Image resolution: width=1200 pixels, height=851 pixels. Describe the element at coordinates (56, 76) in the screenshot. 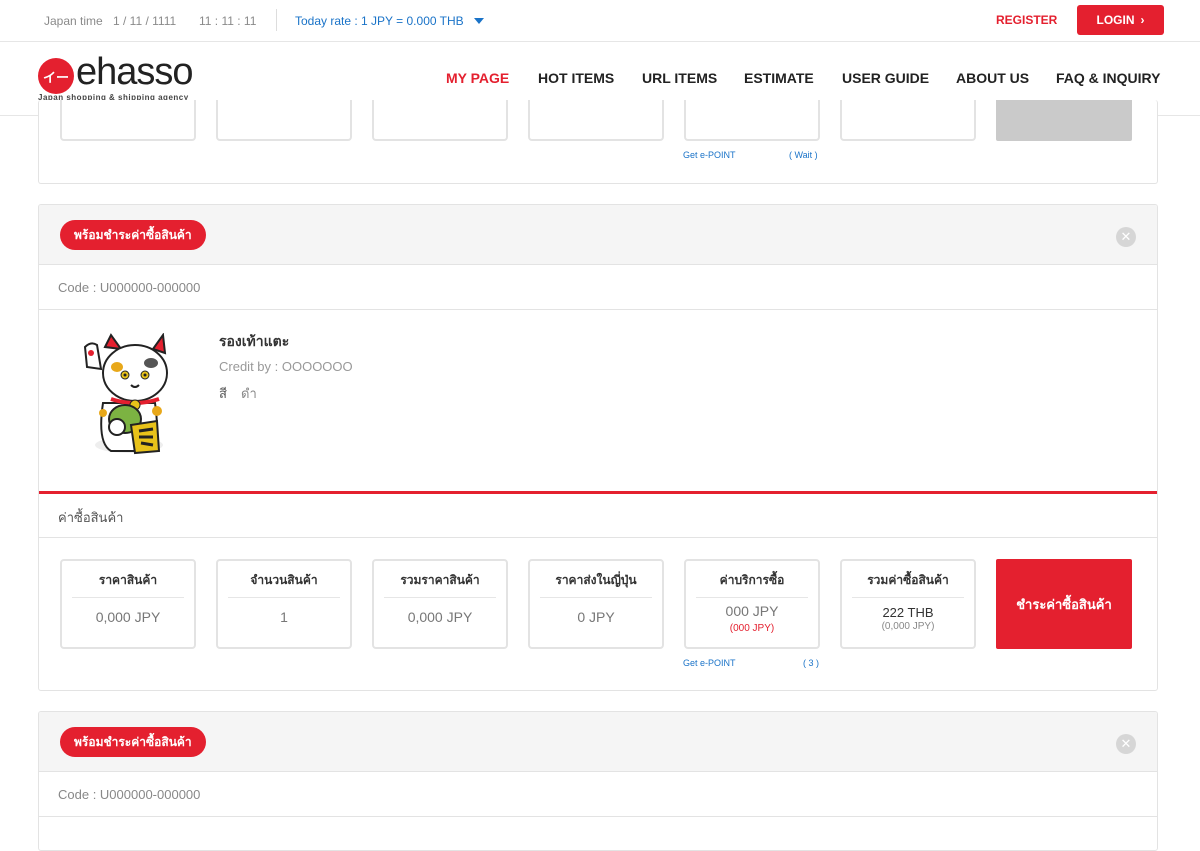

I see `logo-mark-icon: イー` at that location.